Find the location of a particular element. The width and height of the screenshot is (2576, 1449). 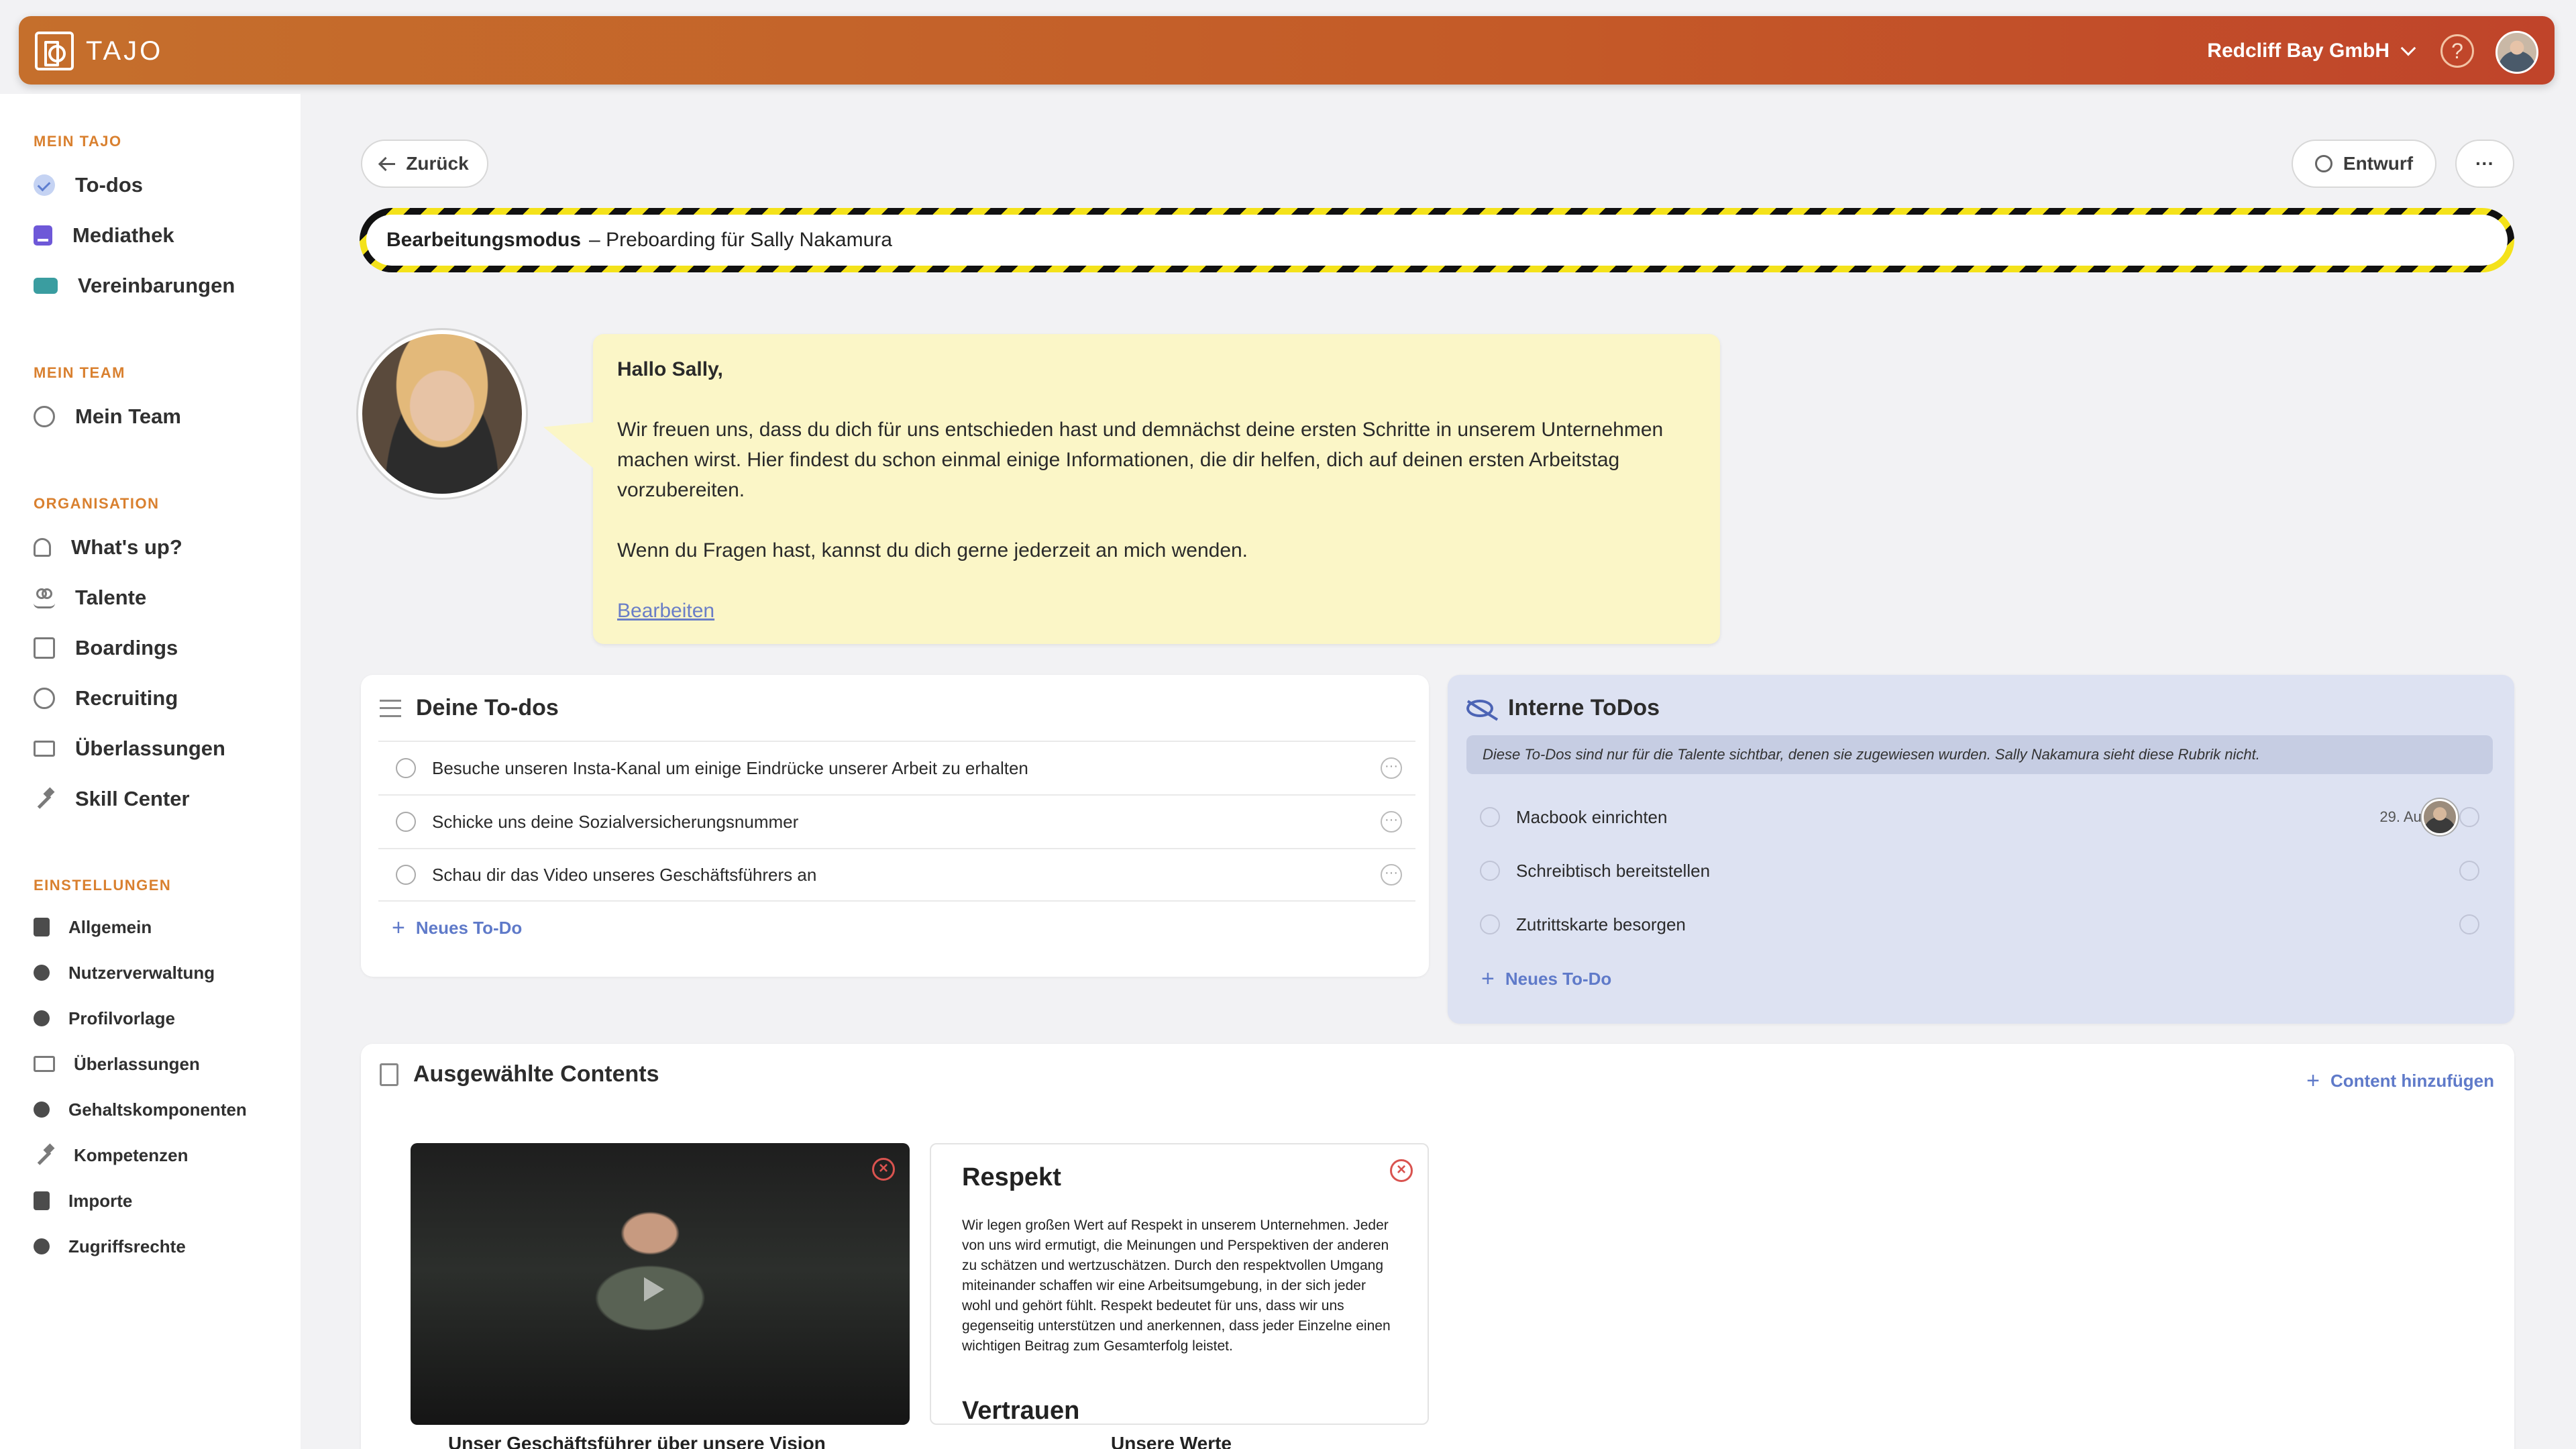

sidebar-item-talente: Talente is located at coordinates (90, 597).